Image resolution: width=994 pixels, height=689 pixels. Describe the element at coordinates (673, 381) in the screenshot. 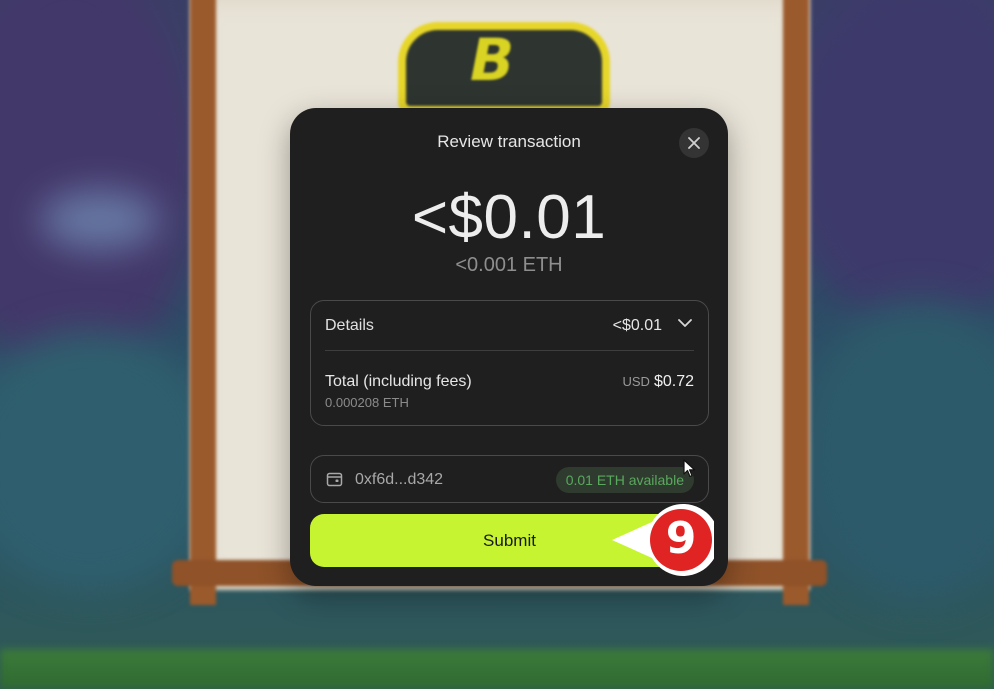

I see `total-usd-value: $0.72` at that location.